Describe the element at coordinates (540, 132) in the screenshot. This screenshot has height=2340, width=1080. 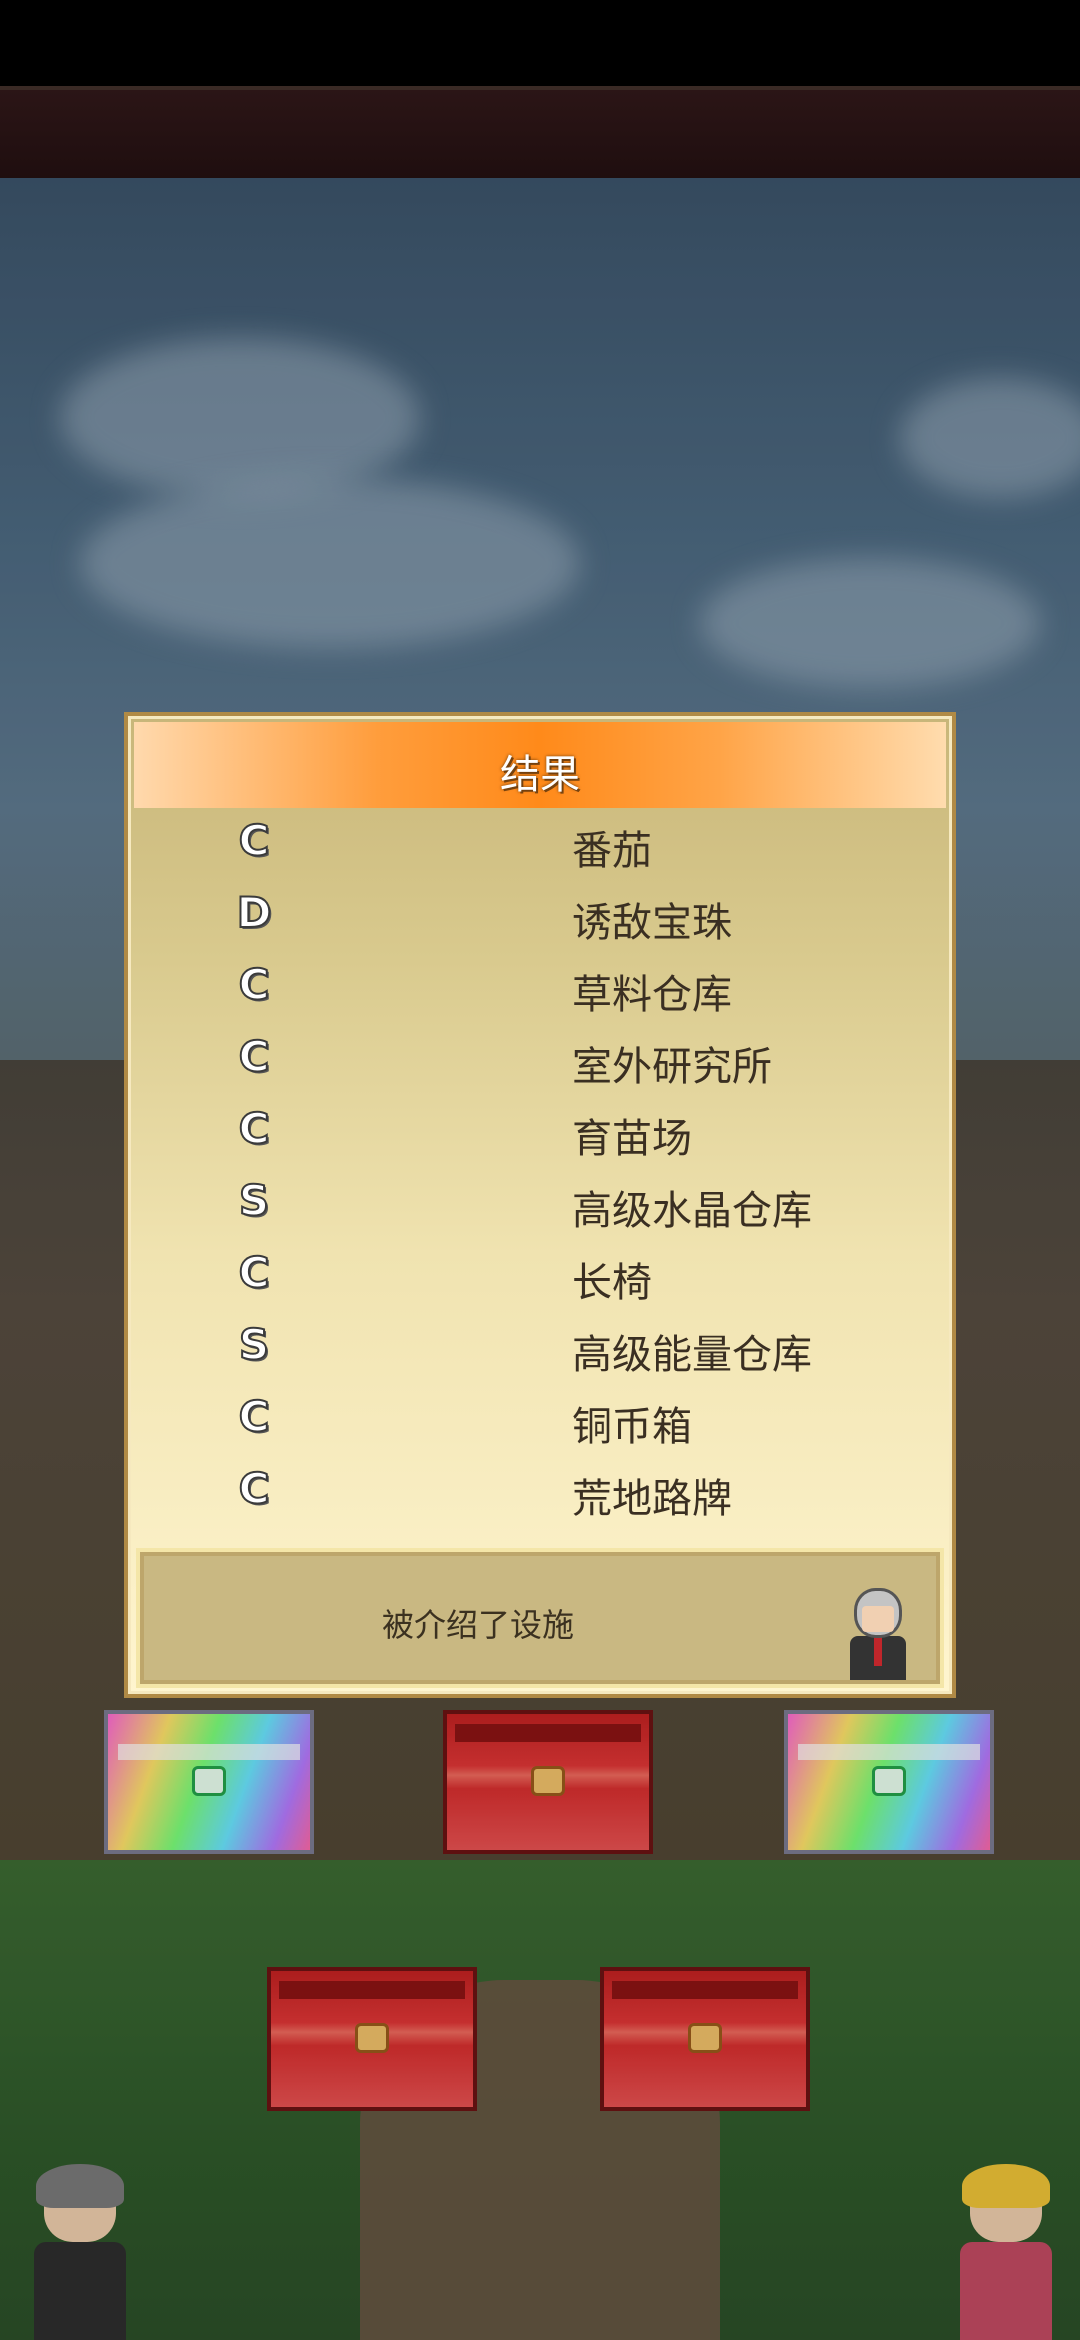
I see `top-bar` at that location.